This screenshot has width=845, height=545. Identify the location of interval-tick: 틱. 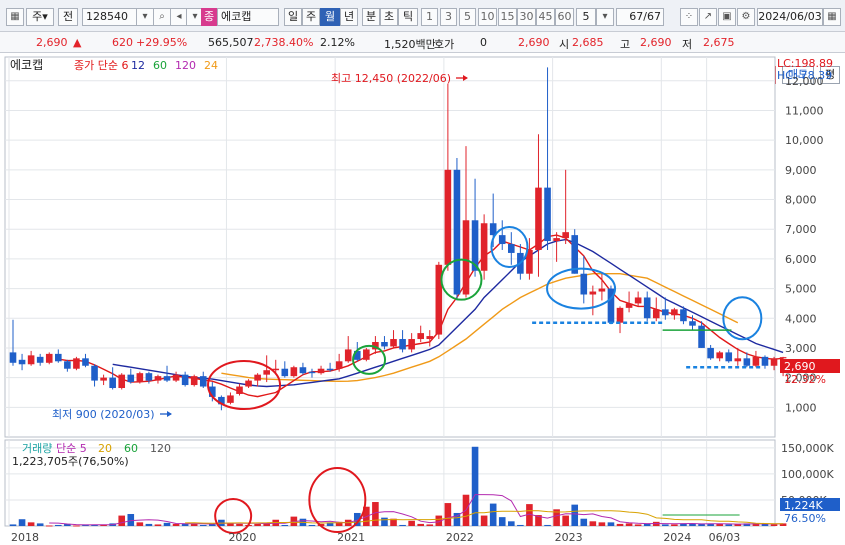
(408, 17).